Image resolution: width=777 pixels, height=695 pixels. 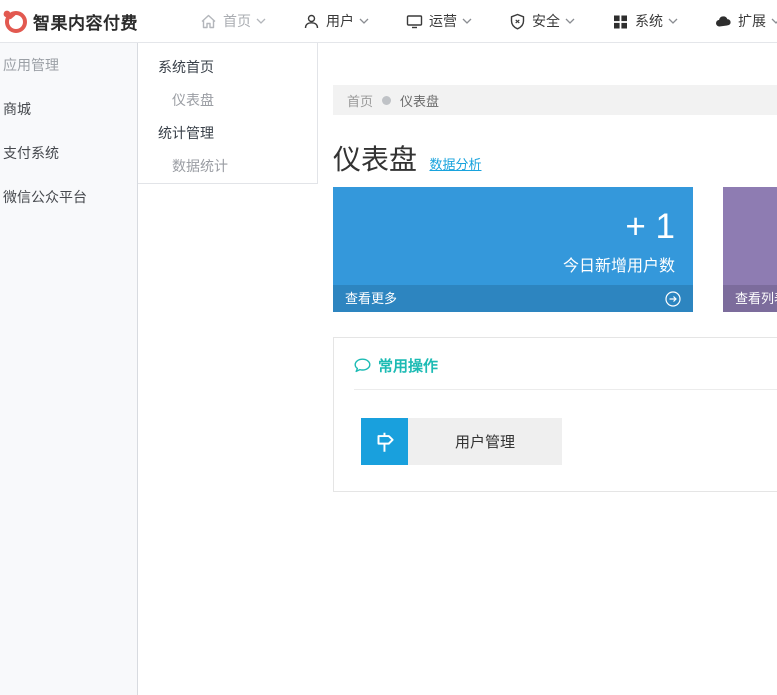 I want to click on breadcrumb-home: 首页, so click(x=360, y=100).